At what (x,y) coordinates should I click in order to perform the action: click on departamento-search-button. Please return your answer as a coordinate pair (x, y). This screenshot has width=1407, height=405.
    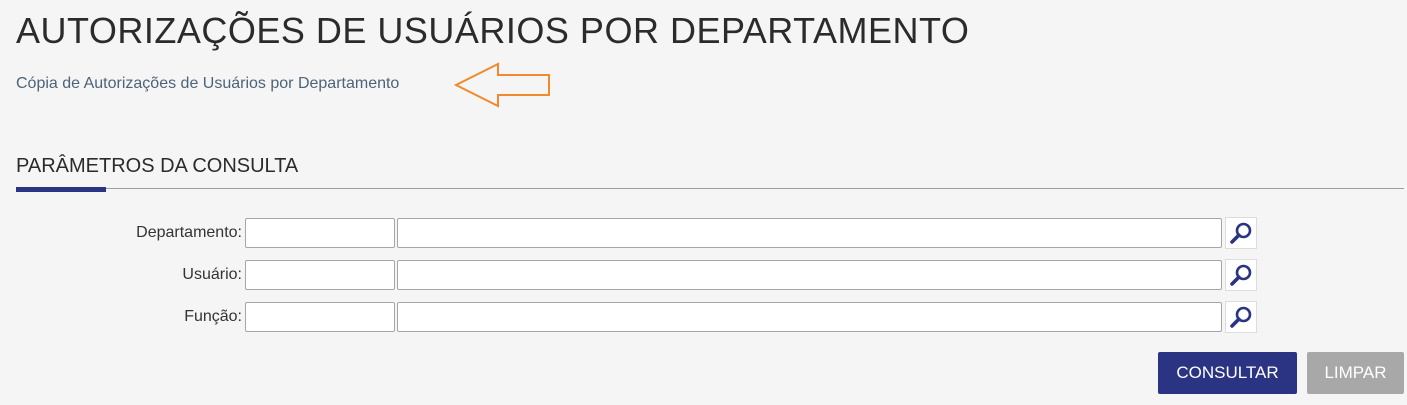
    Looking at the image, I should click on (1241, 233).